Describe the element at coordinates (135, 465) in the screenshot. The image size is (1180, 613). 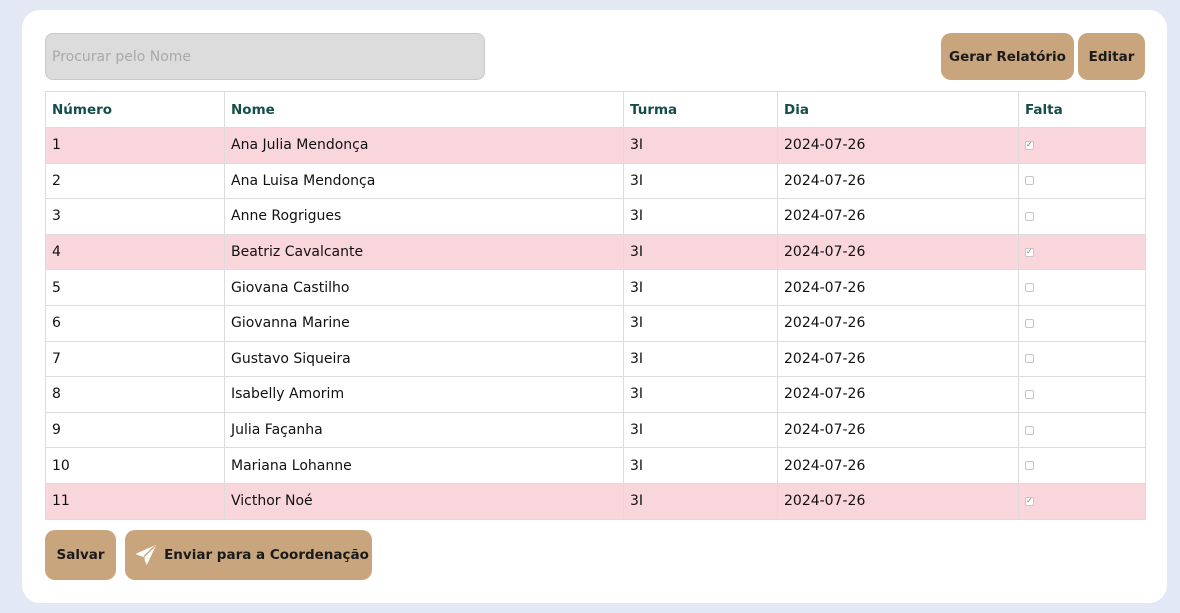
I see `cell-numero: 10` at that location.